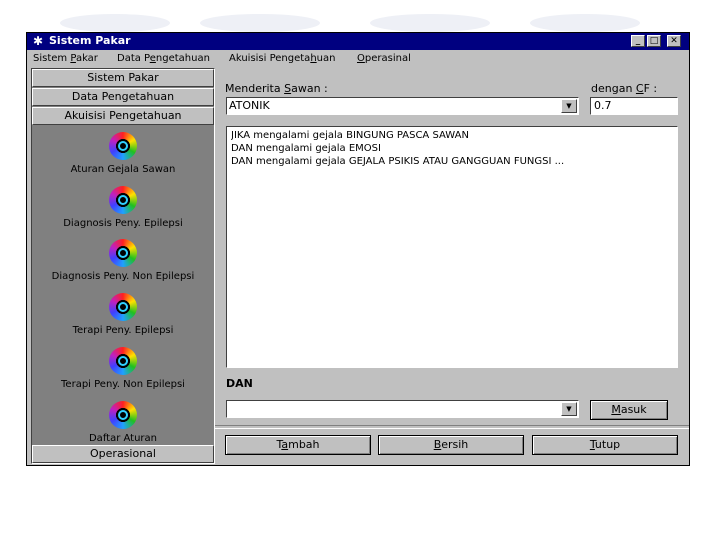 The height and width of the screenshot is (540, 720). Describe the element at coordinates (123, 78) in the screenshot. I see `sidebar-header-sistem-pakar: Sistem Pakar` at that location.